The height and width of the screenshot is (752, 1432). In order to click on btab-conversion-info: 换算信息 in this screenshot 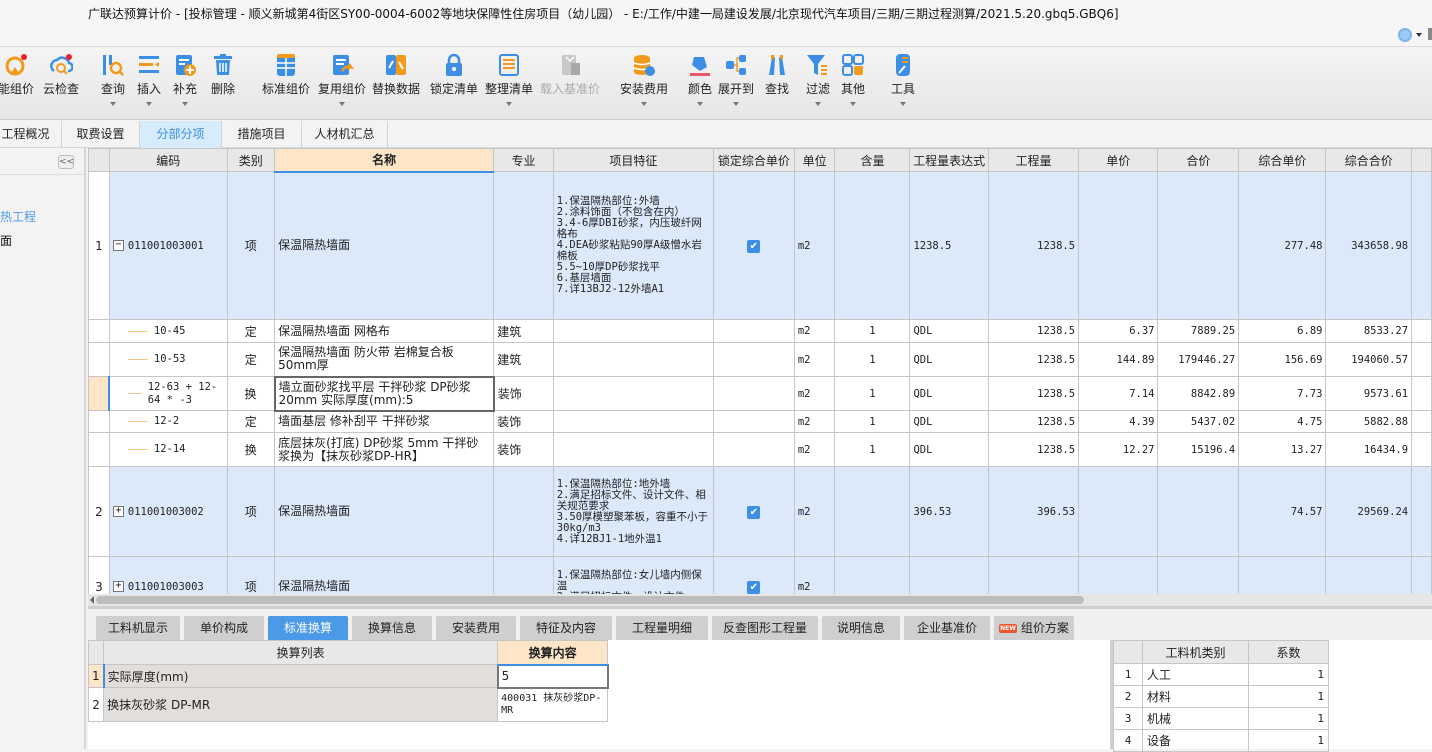, I will do `click(392, 628)`.